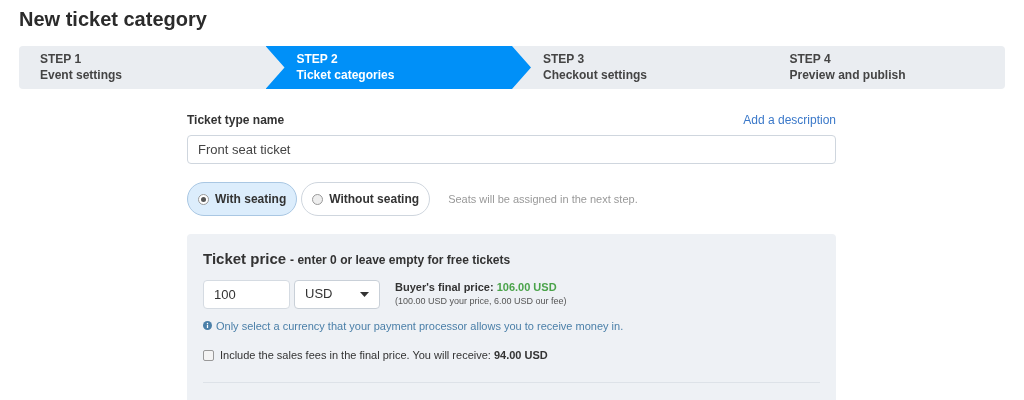 The height and width of the screenshot is (400, 1024). What do you see at coordinates (113, 19) in the screenshot?
I see `page-title: New ticket category` at bounding box center [113, 19].